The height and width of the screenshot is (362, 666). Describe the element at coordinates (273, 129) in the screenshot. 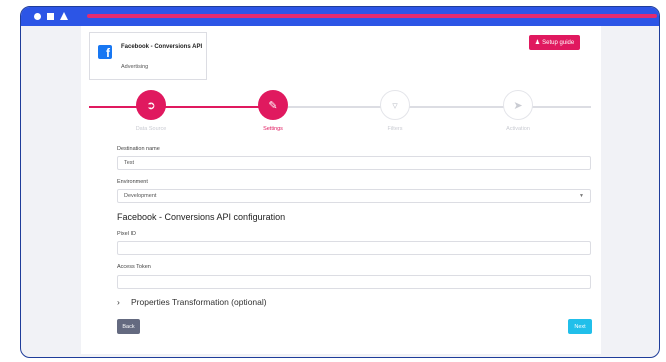

I see `step-label-settings: Settings` at that location.